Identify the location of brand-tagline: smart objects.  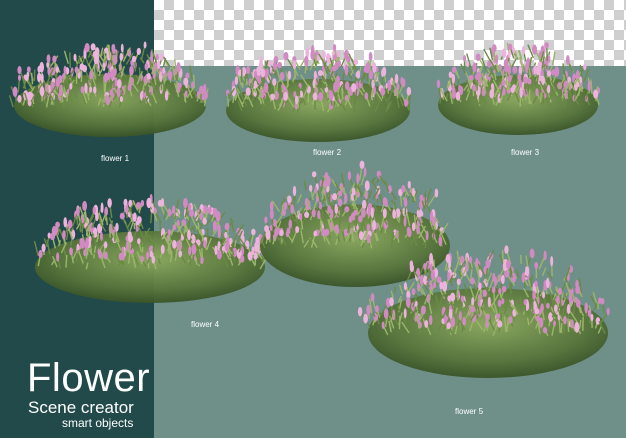
(98, 423).